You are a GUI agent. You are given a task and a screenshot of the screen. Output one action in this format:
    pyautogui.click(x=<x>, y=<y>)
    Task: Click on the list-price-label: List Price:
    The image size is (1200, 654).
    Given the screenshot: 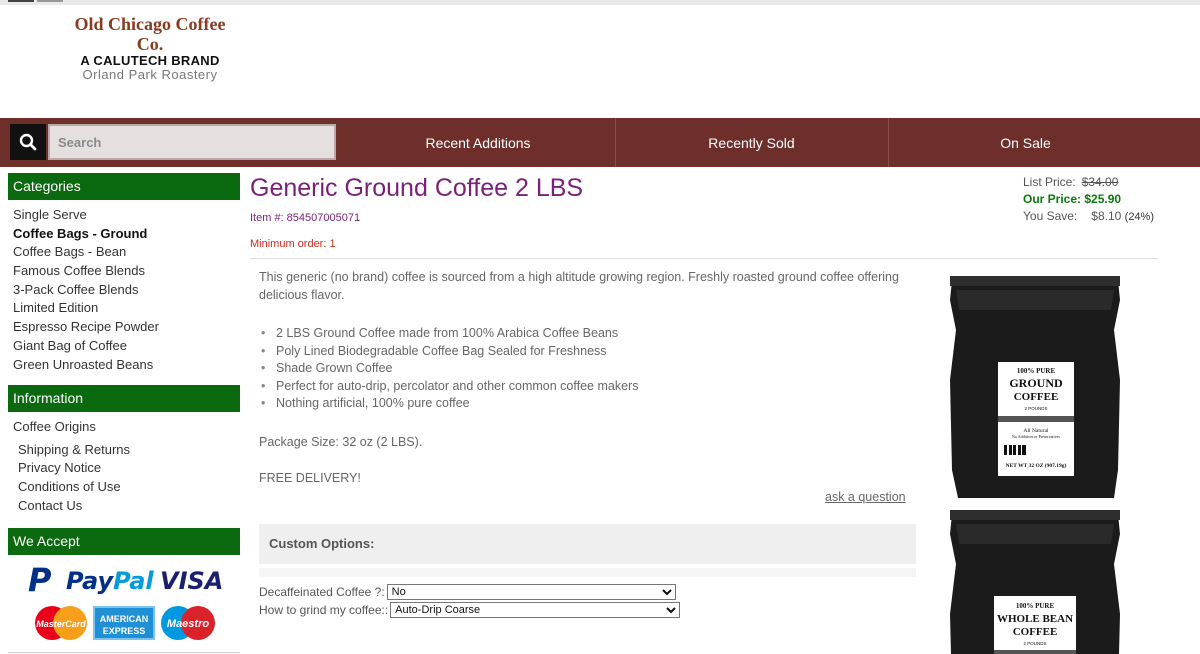 What is the action you would take?
    pyautogui.click(x=1049, y=182)
    